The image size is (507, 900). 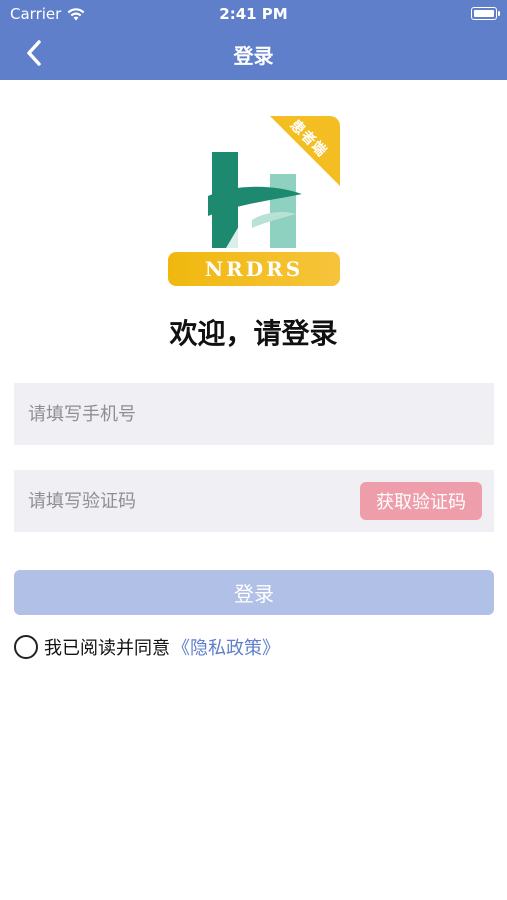 I want to click on navigation-bar: Carrier 2:41 PM 登录, so click(x=253, y=40).